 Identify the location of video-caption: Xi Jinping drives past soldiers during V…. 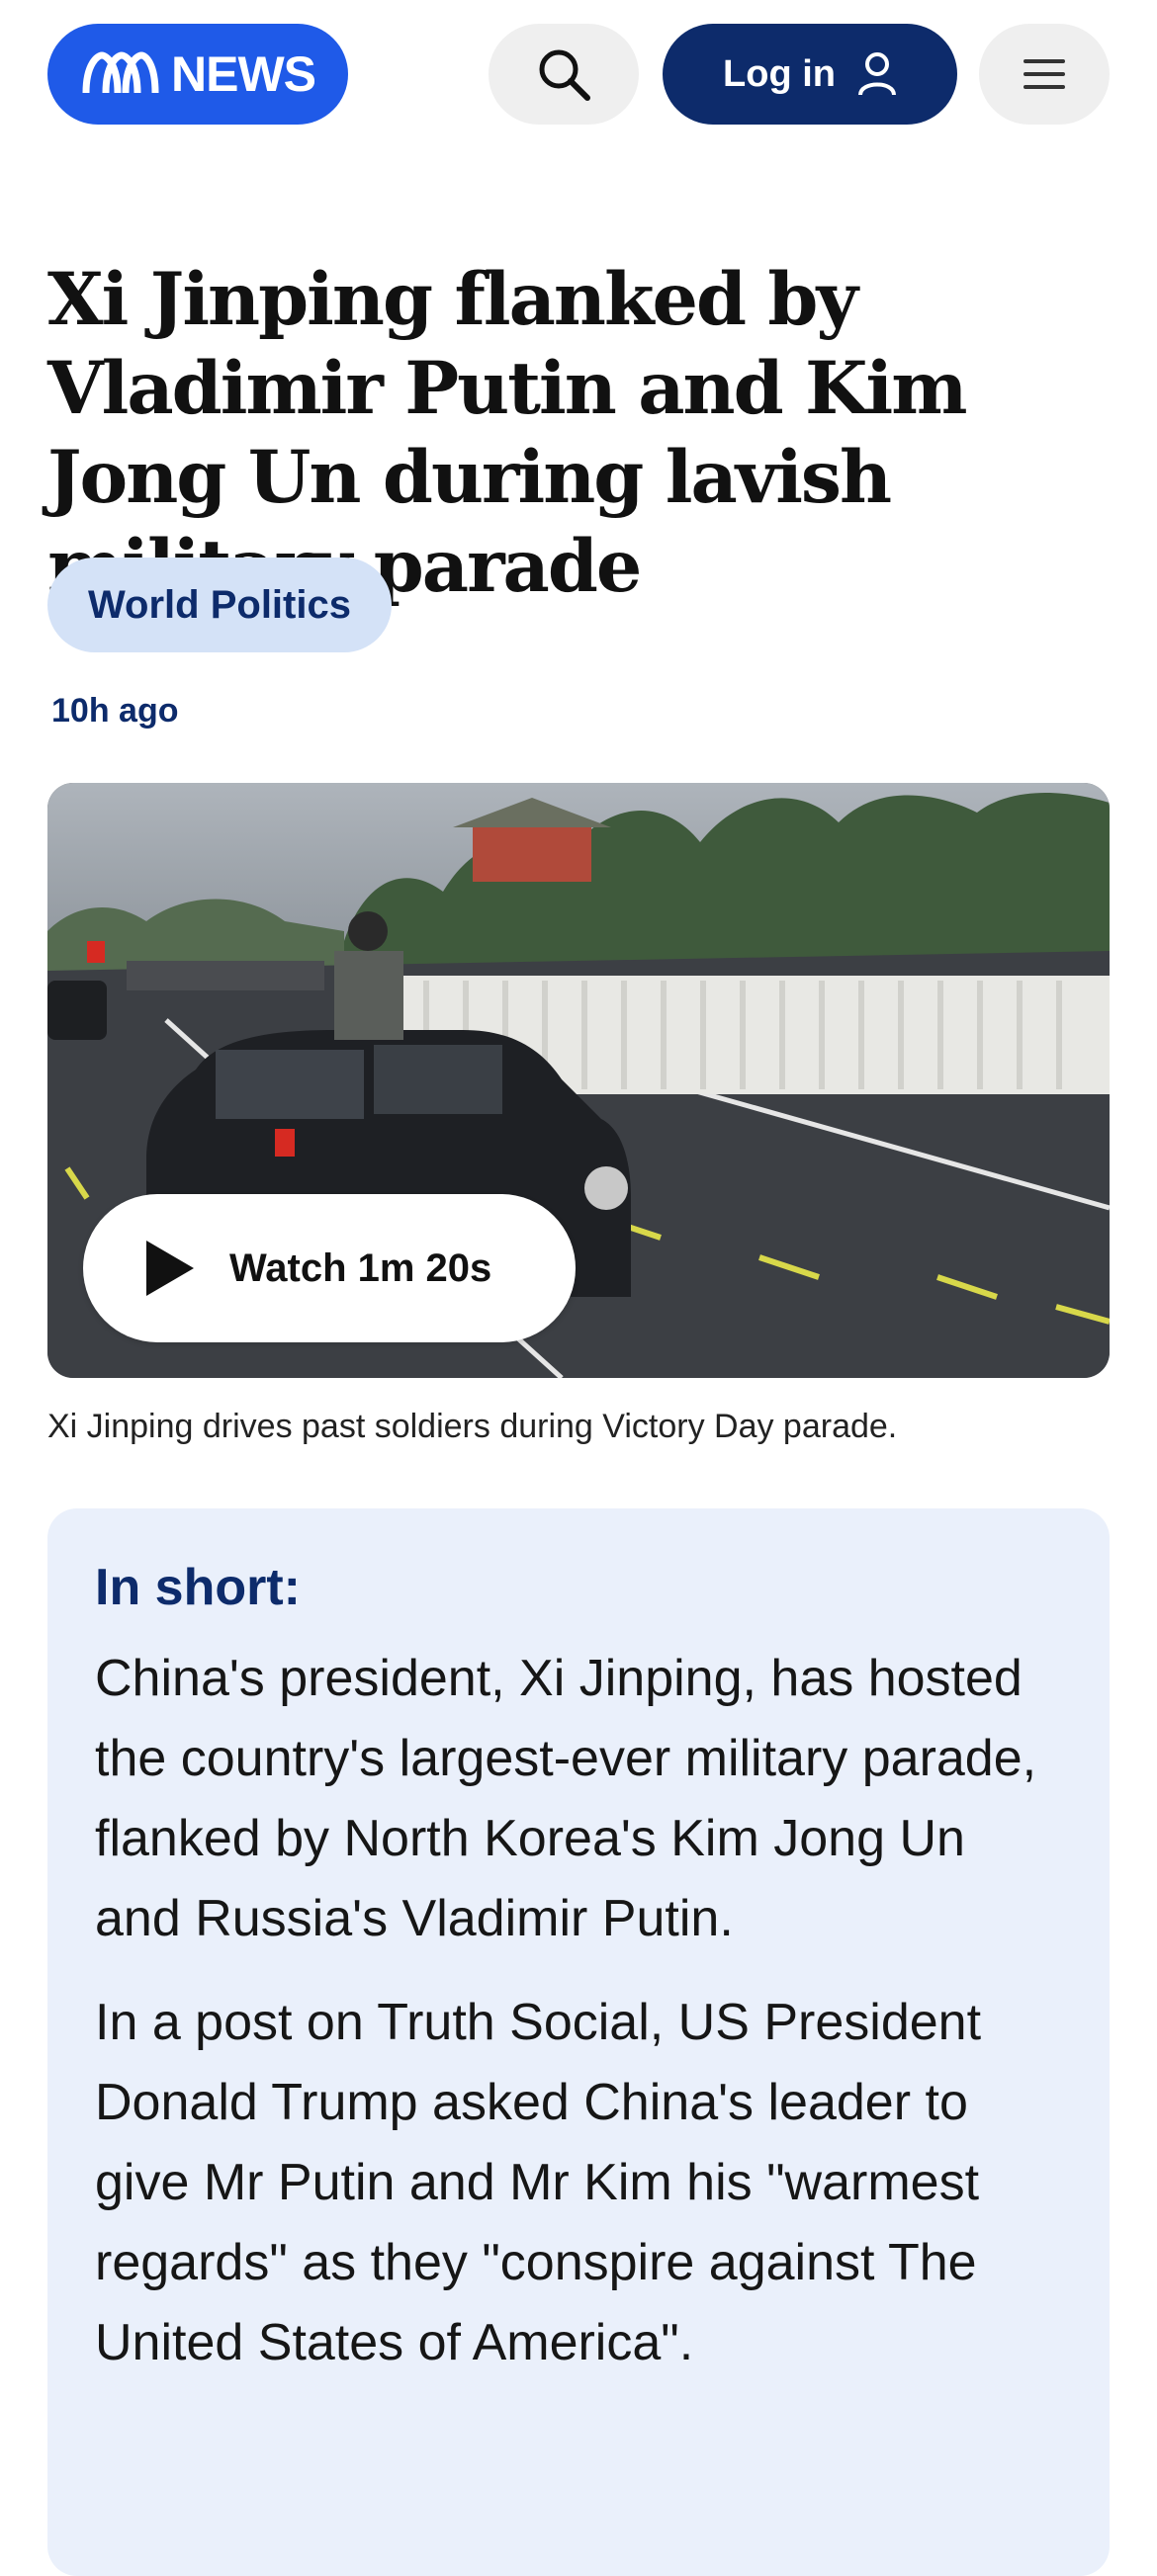
(473, 1426).